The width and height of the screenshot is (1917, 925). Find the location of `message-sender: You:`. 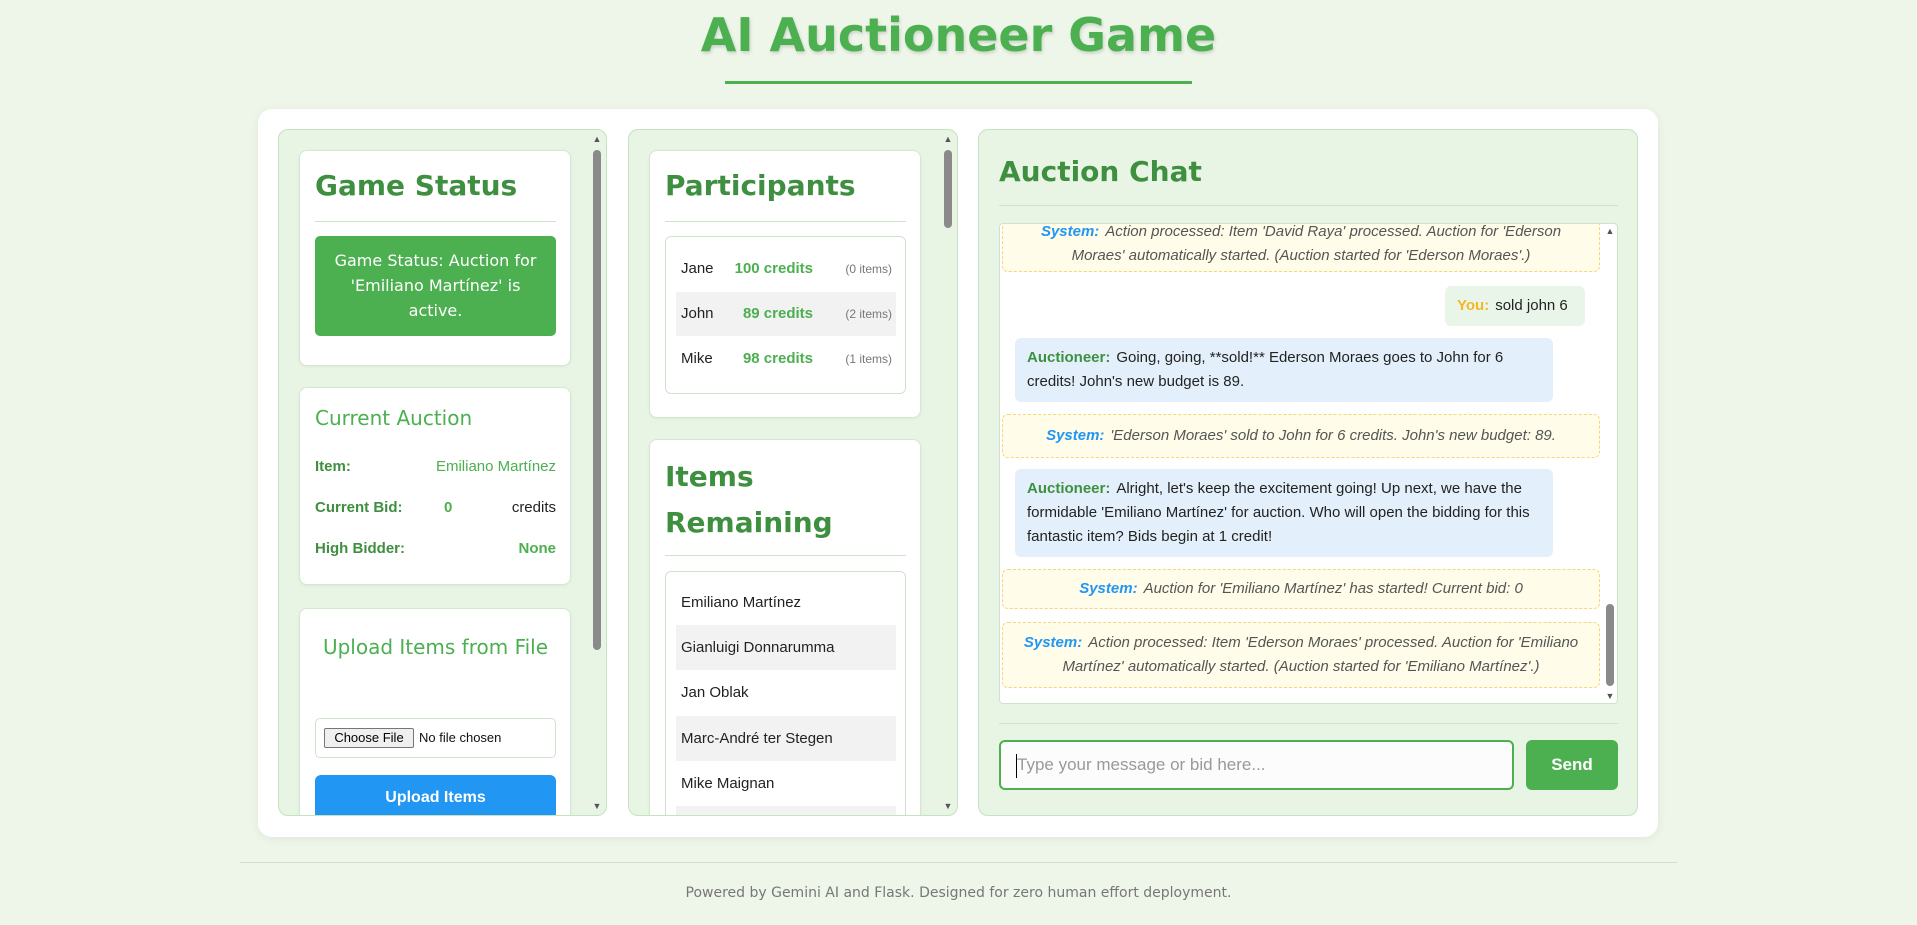

message-sender: You: is located at coordinates (1473, 305).